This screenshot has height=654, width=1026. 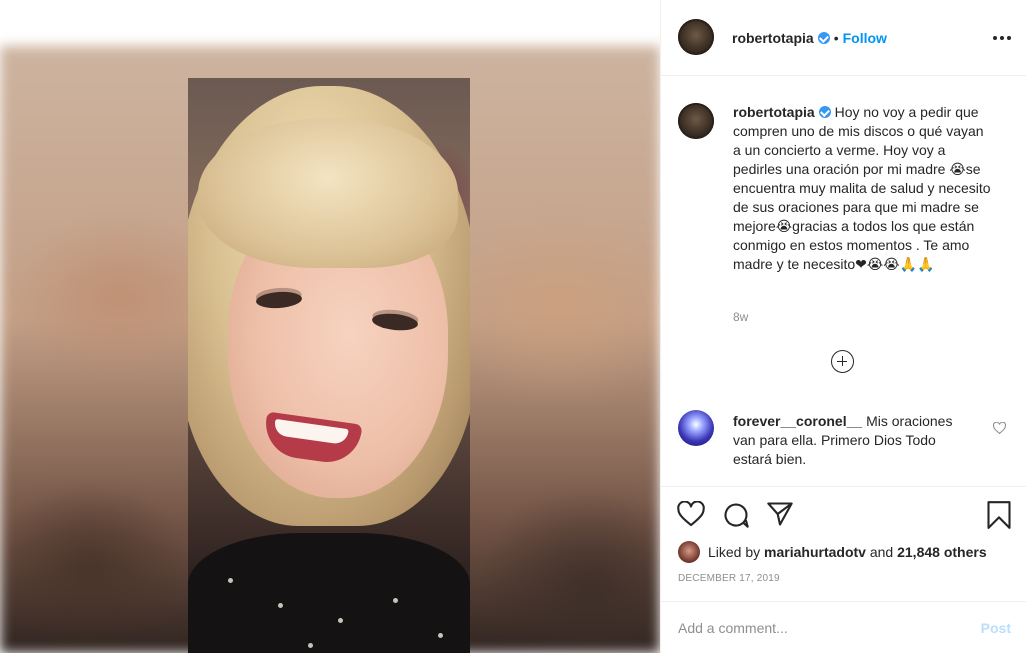 What do you see at coordinates (797, 421) in the screenshot?
I see `commenter-username: forever__coronel__` at bounding box center [797, 421].